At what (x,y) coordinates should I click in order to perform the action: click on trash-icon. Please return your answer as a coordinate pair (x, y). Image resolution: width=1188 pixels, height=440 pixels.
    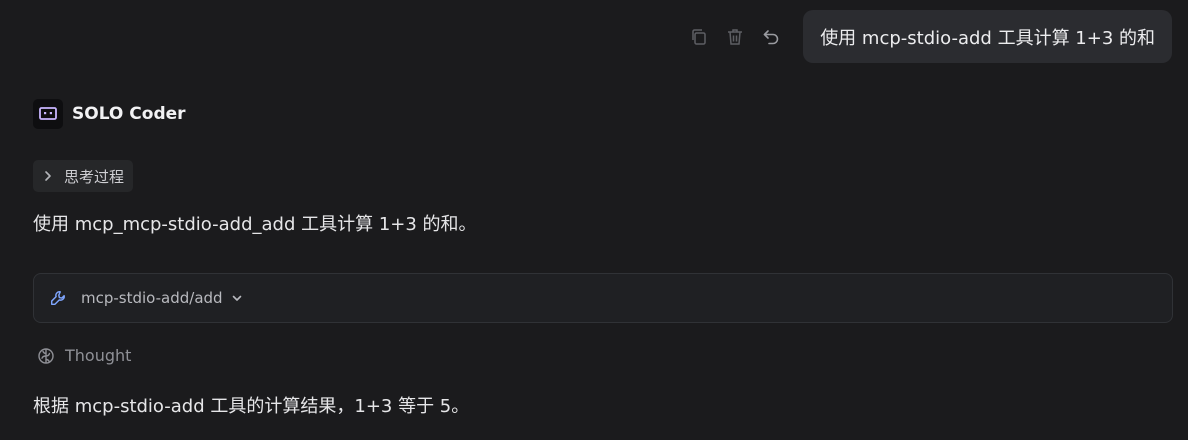
    Looking at the image, I should click on (735, 37).